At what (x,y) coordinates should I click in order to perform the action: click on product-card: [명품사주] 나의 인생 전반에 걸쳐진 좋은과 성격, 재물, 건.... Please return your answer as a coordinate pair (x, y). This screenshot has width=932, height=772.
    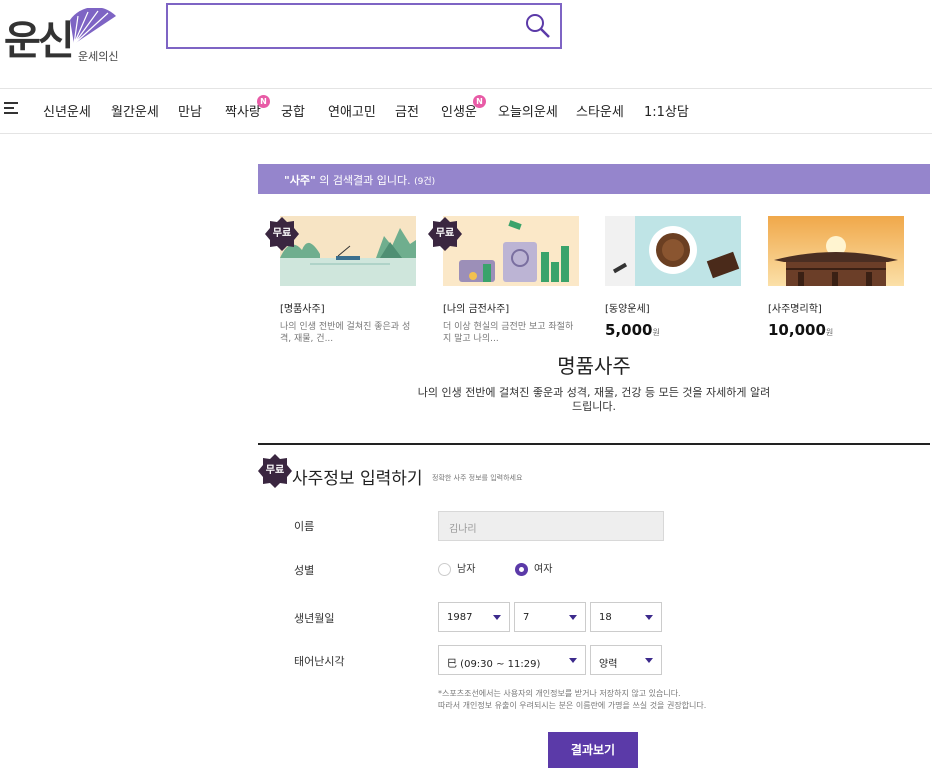
    Looking at the image, I should click on (348, 280).